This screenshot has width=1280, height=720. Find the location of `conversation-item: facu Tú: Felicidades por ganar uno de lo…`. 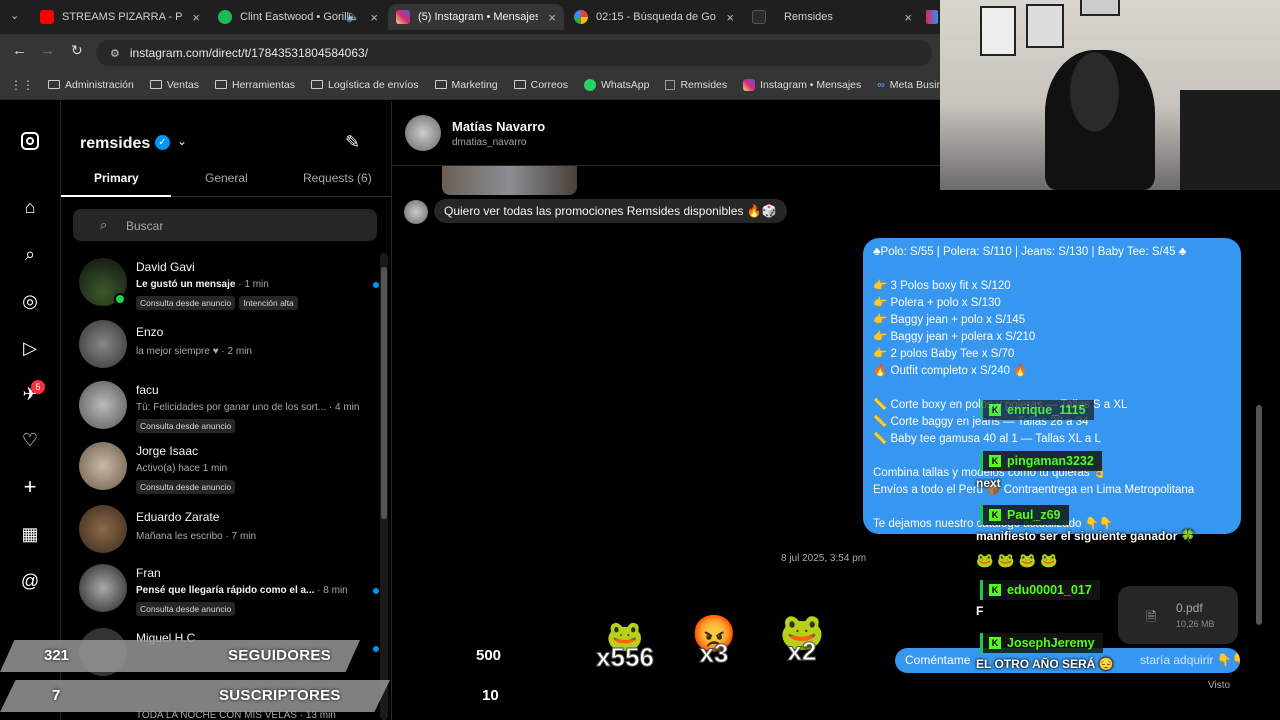

conversation-item: facu Tú: Felicidades por ganar uno de lo… is located at coordinates (229, 411).